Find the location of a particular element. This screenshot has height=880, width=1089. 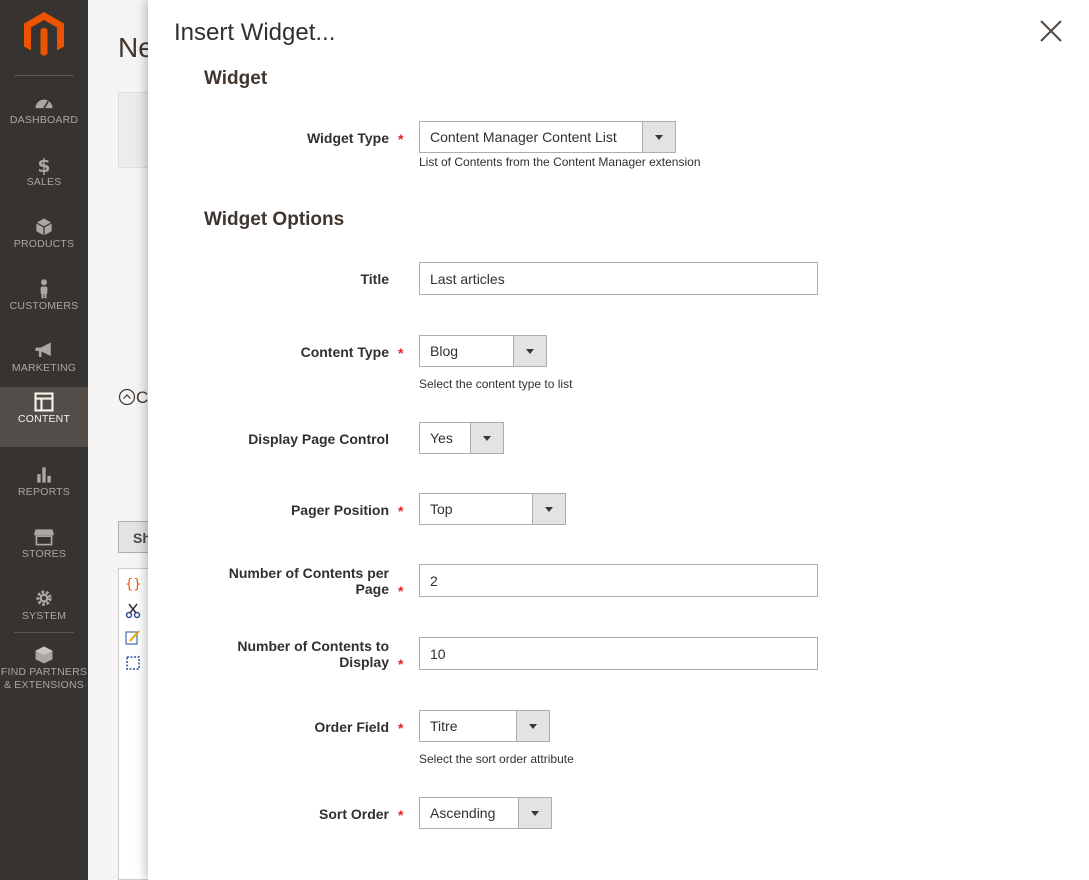

title-label: Title is located at coordinates (374, 279).